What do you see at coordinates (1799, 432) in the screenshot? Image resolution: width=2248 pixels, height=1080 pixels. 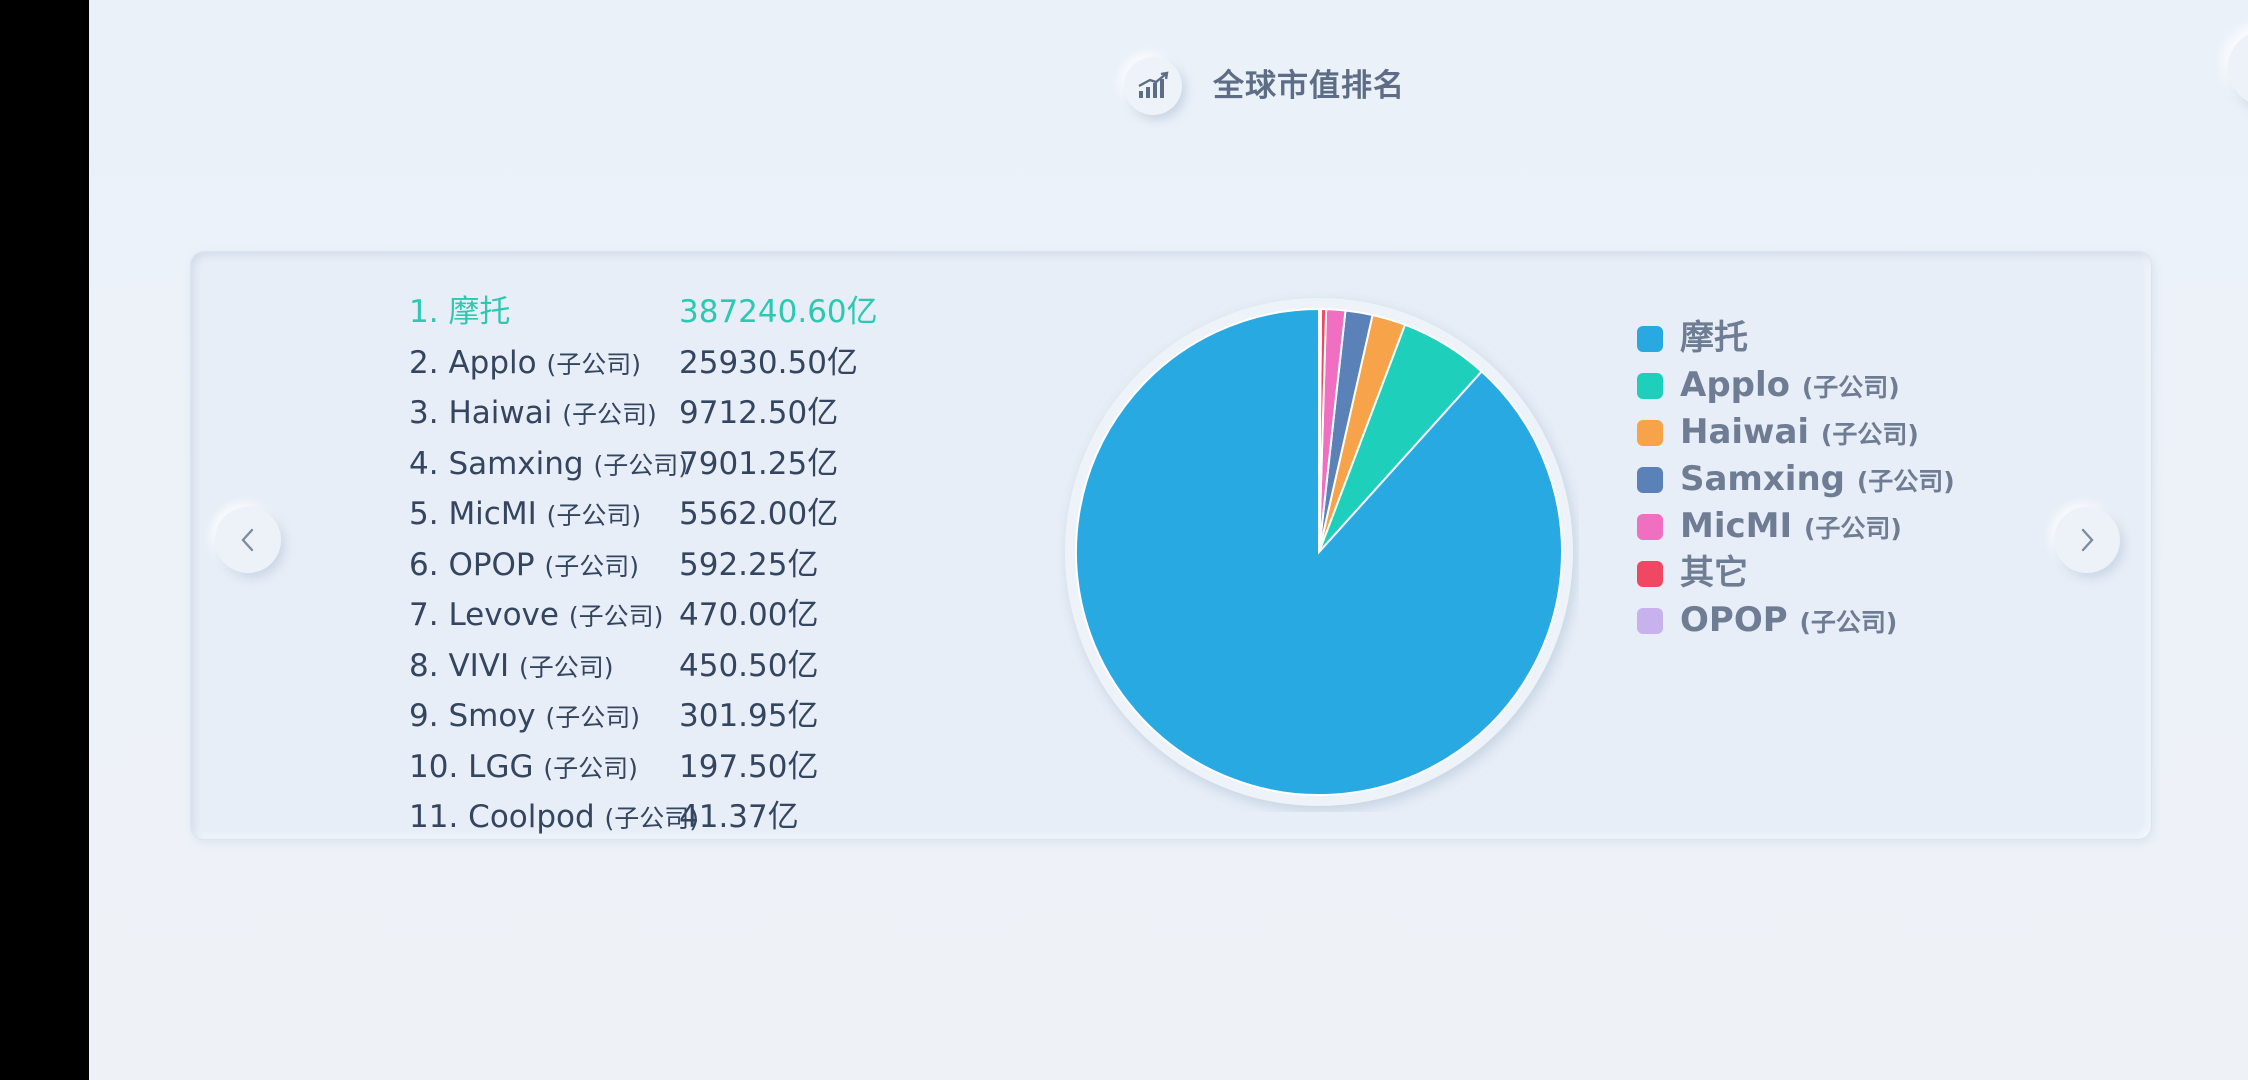 I see `legend-label: Haiwai (子公司)` at bounding box center [1799, 432].